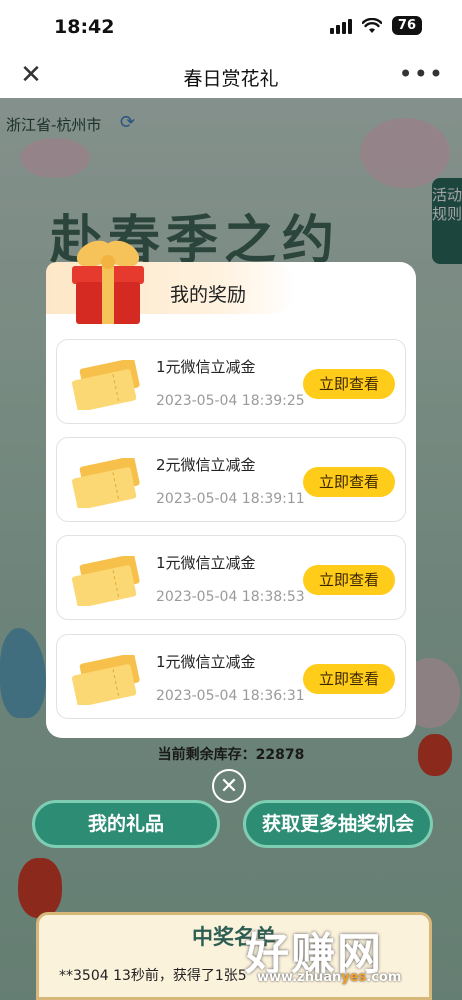  I want to click on gift-box-icon, so click(108, 282).